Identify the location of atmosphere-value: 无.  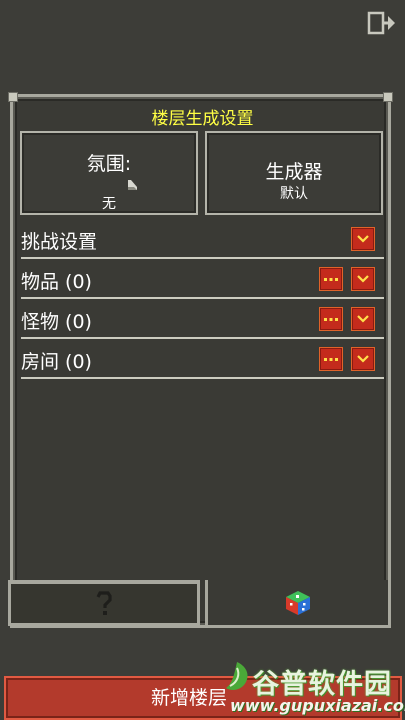
(109, 204).